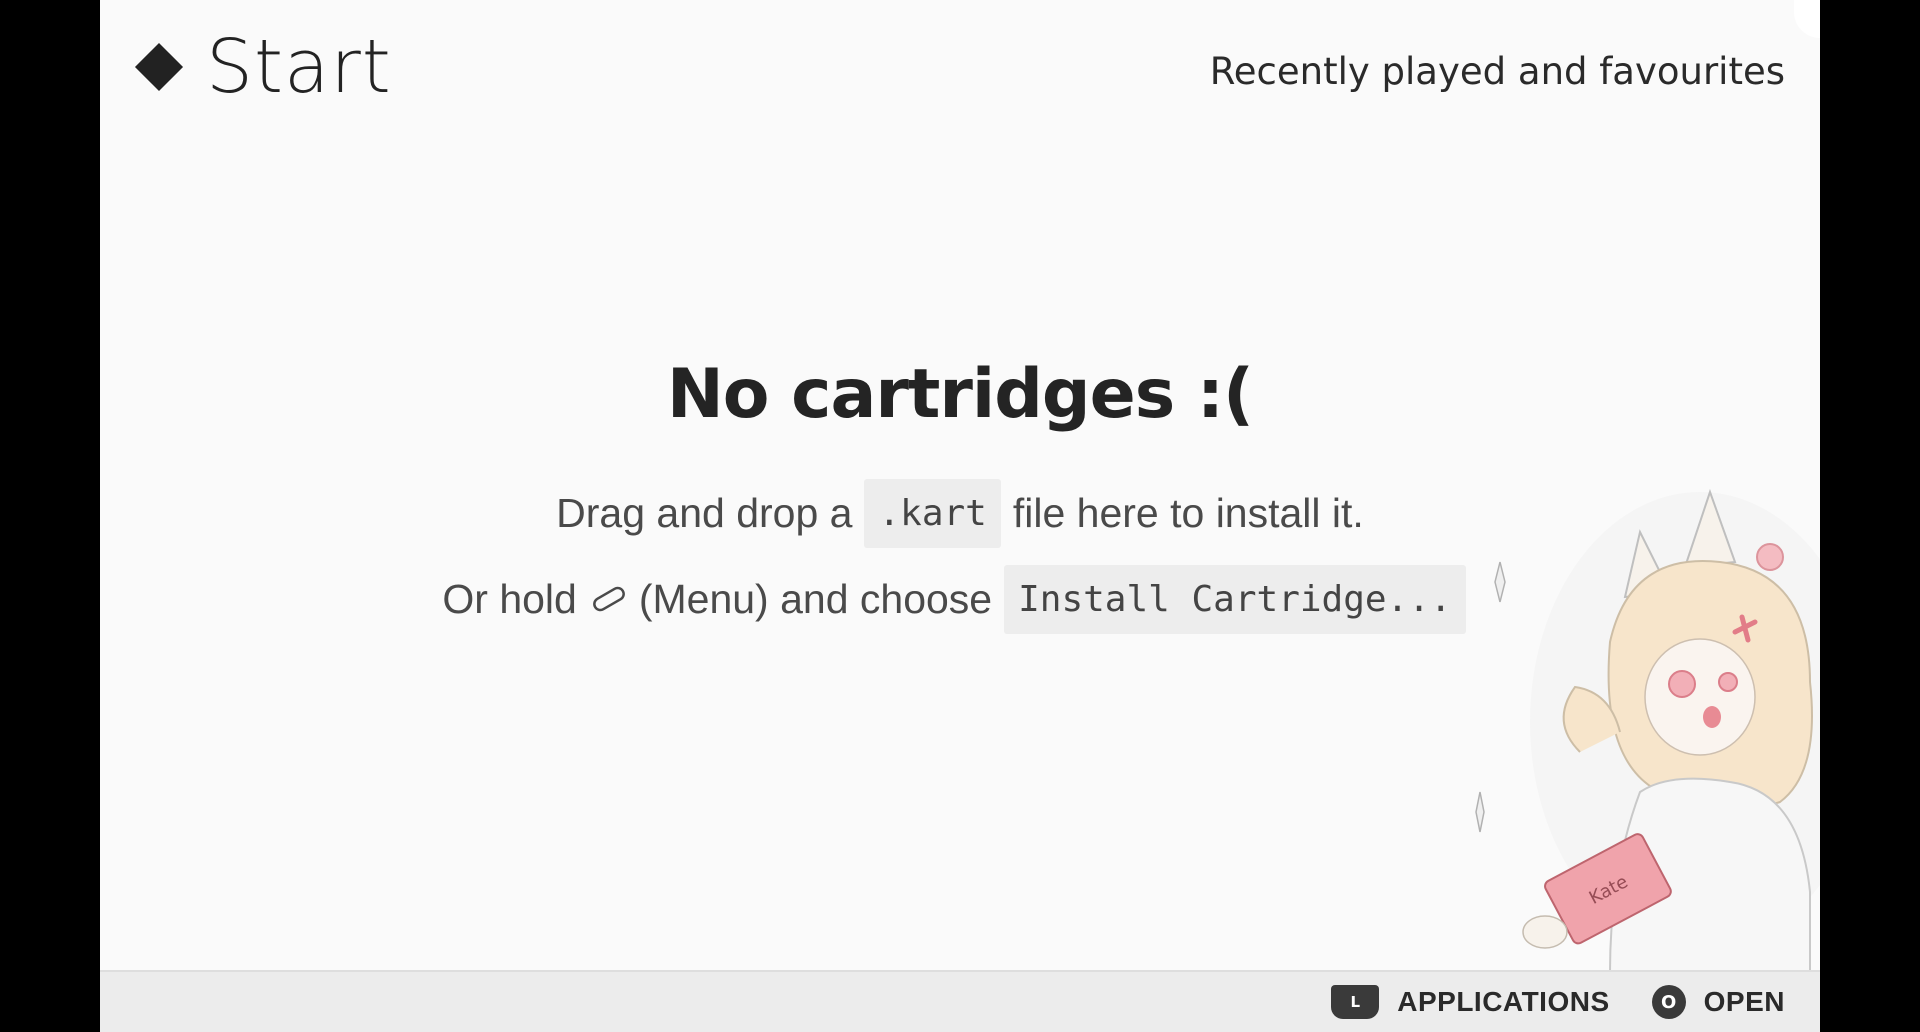  I want to click on page-heading: Start, so click(263, 67).